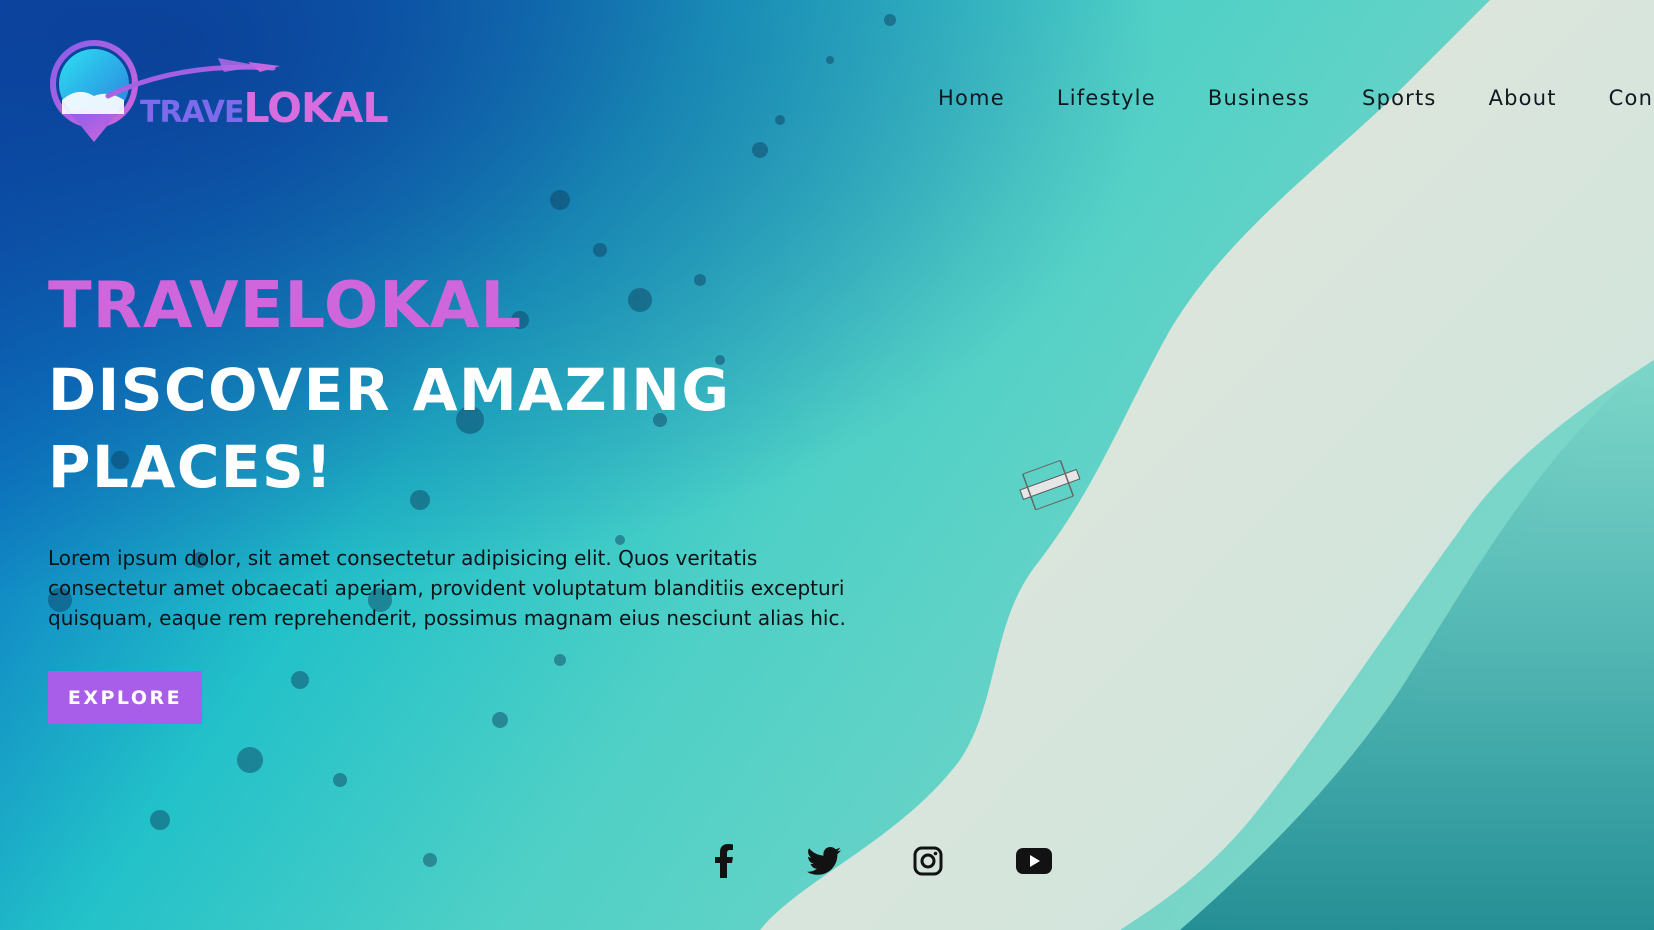  Describe the element at coordinates (1259, 98) in the screenshot. I see `nav-item-business: Business` at that location.